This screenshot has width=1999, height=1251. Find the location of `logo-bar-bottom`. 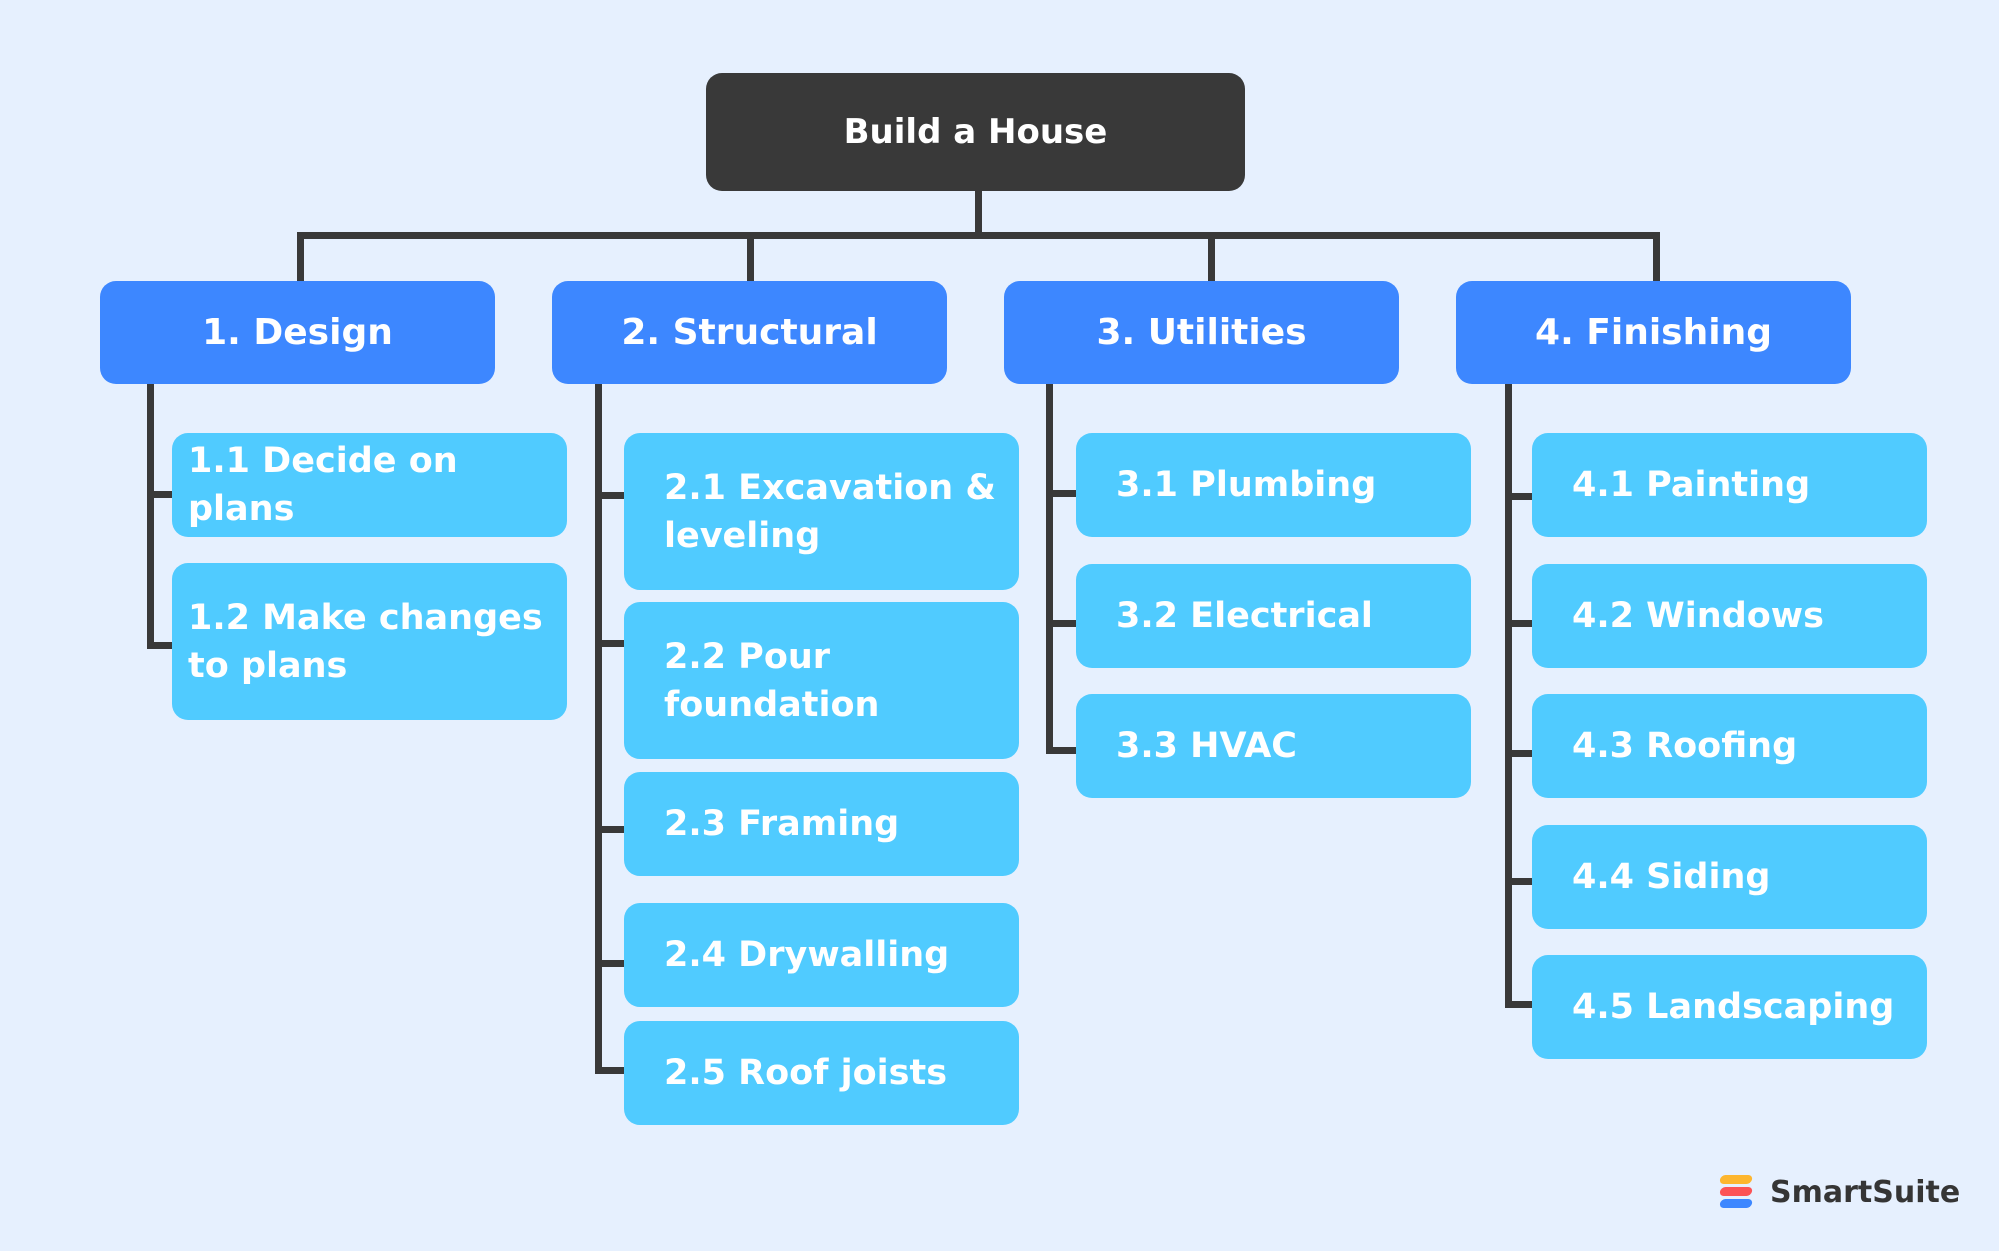

logo-bar-bottom is located at coordinates (1736, 1203).